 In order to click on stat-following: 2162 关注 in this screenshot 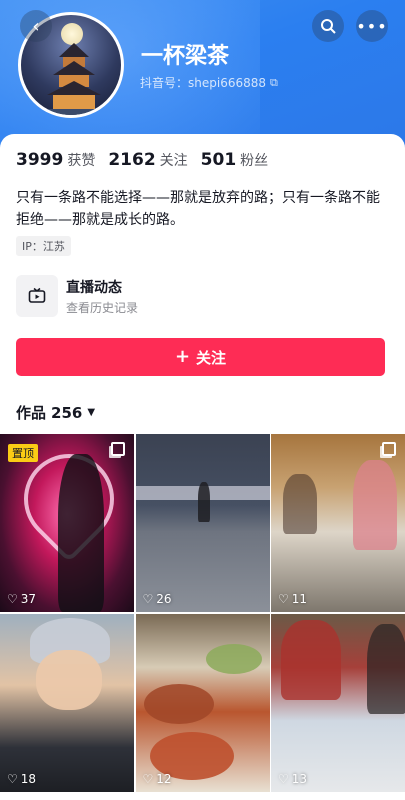, I will do `click(147, 160)`.